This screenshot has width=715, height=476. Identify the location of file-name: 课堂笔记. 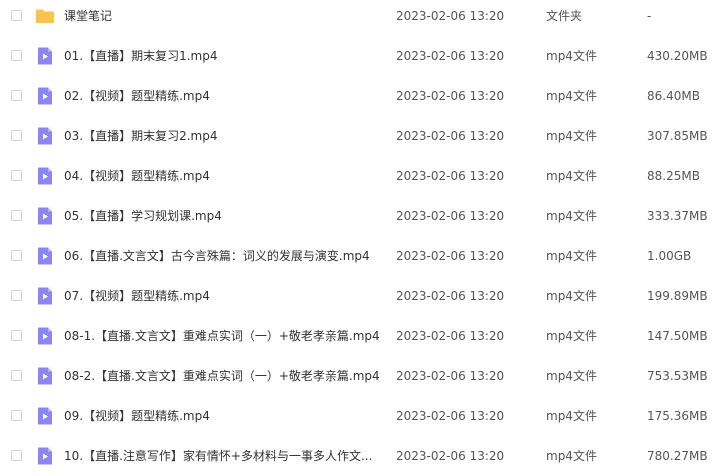
(221, 18).